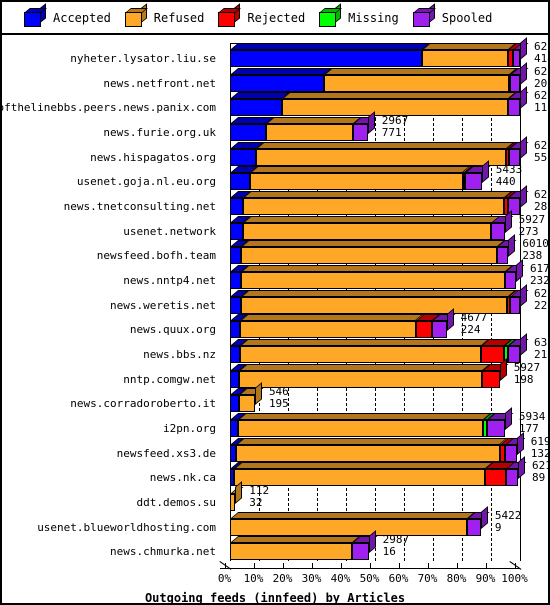 This screenshot has width=550, height=605. Describe the element at coordinates (166, 453) in the screenshot. I see `category-label: newsfeed.xs3.de` at that location.